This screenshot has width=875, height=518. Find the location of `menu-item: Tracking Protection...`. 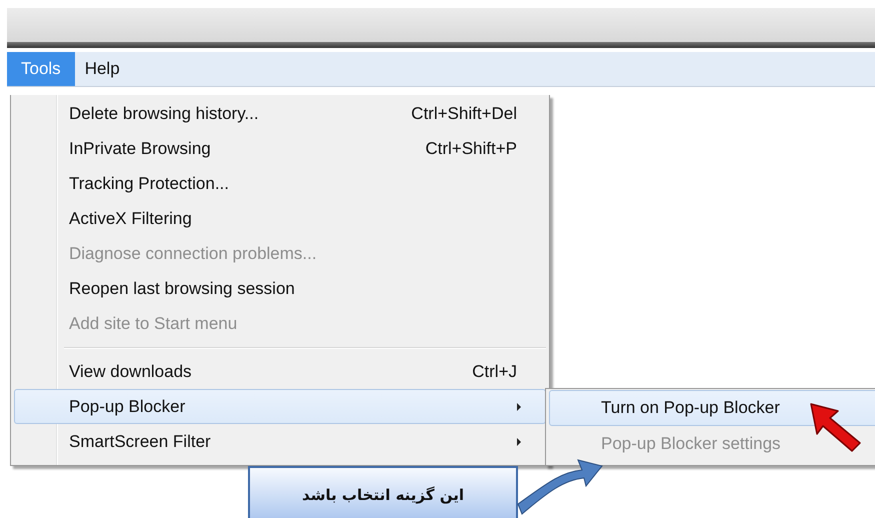

menu-item: Tracking Protection... is located at coordinates (280, 183).